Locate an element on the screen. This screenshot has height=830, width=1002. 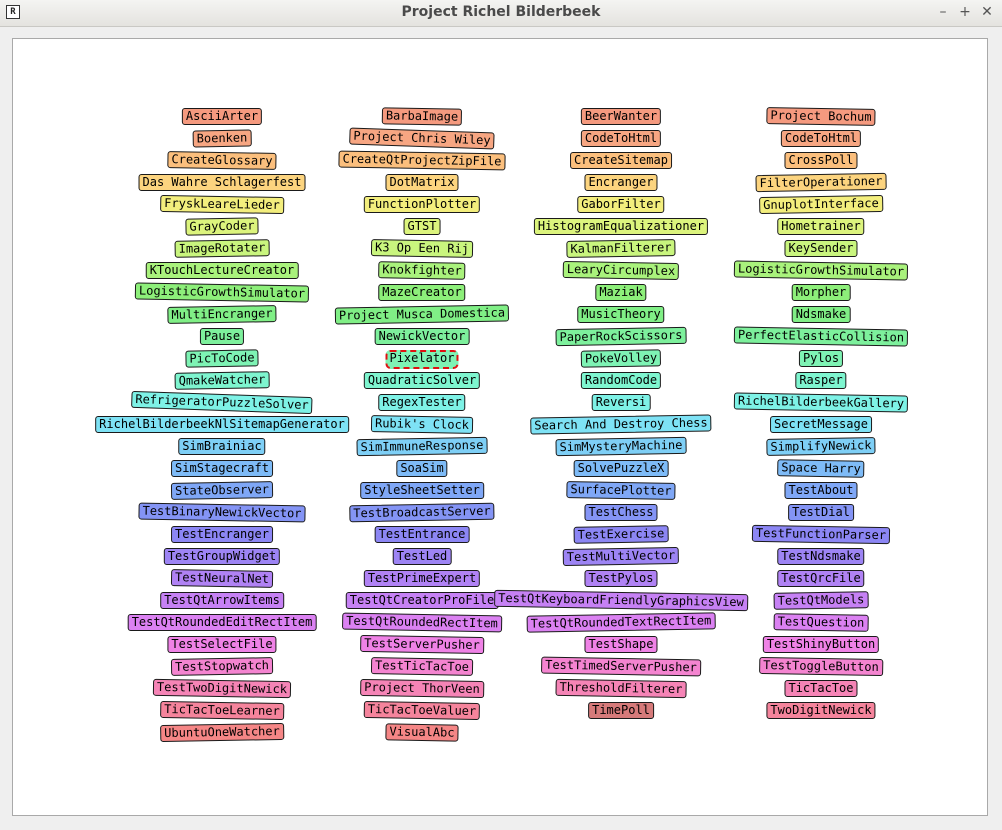
maximize-icon: + is located at coordinates (965, 12).